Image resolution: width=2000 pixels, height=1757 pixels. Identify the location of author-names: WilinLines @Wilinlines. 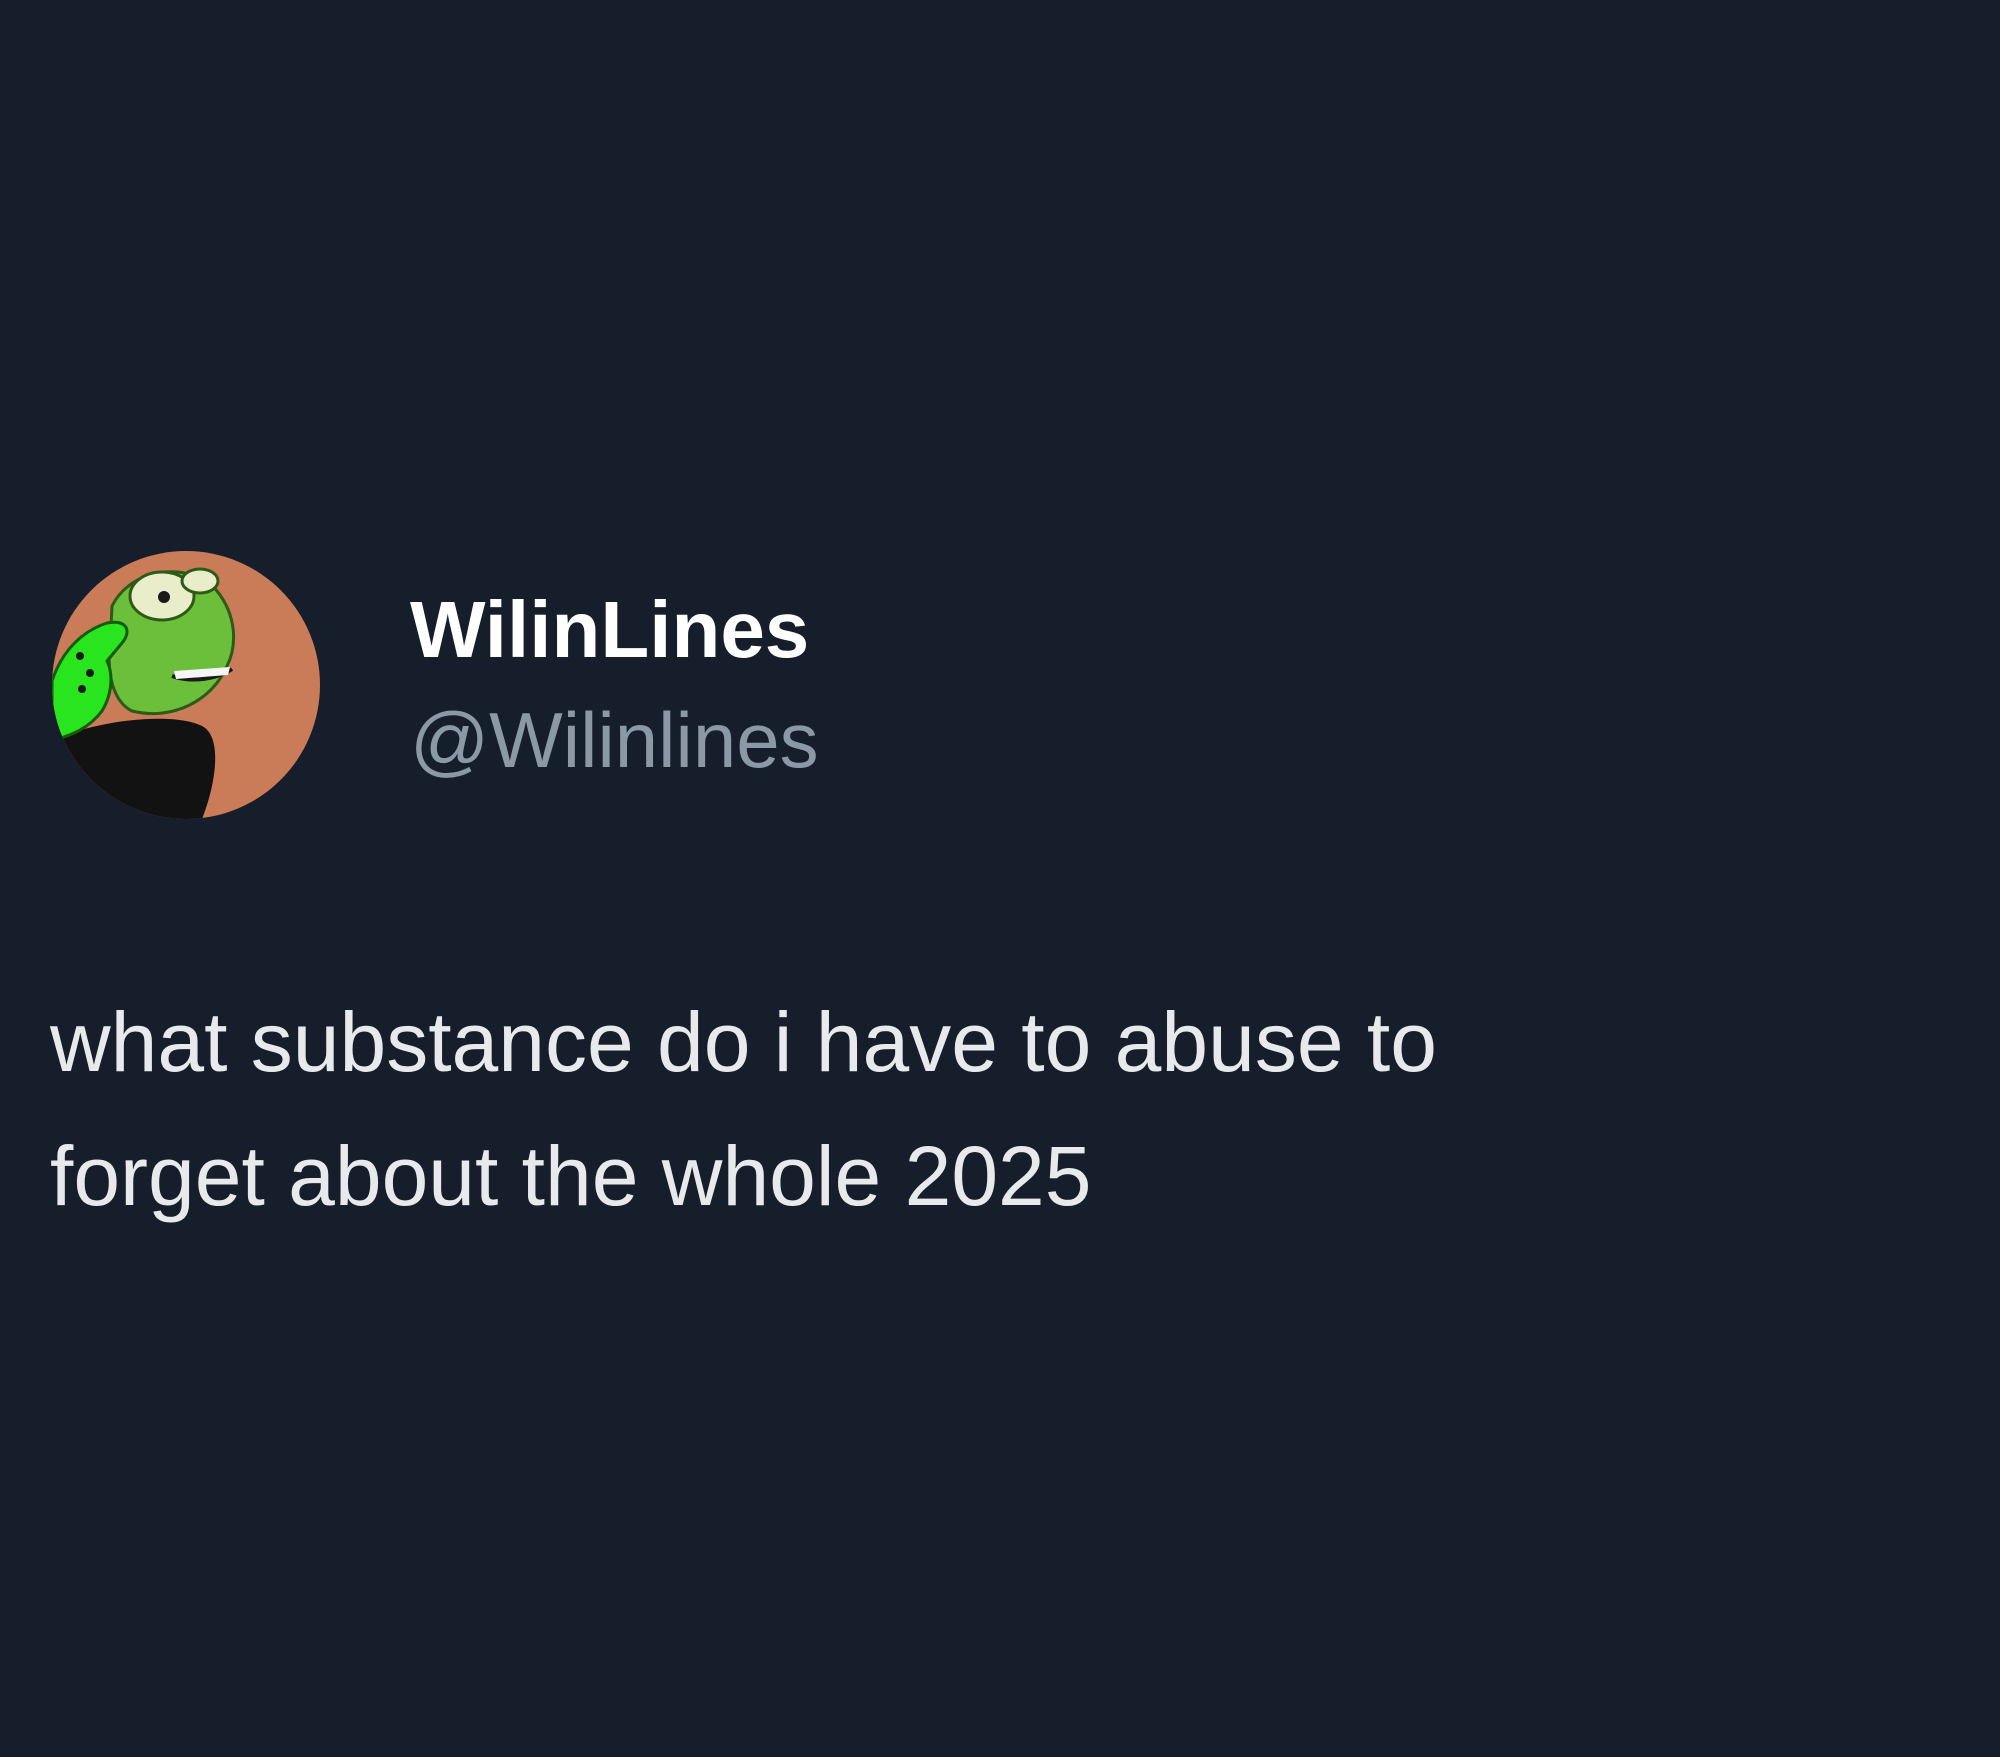
(614, 685).